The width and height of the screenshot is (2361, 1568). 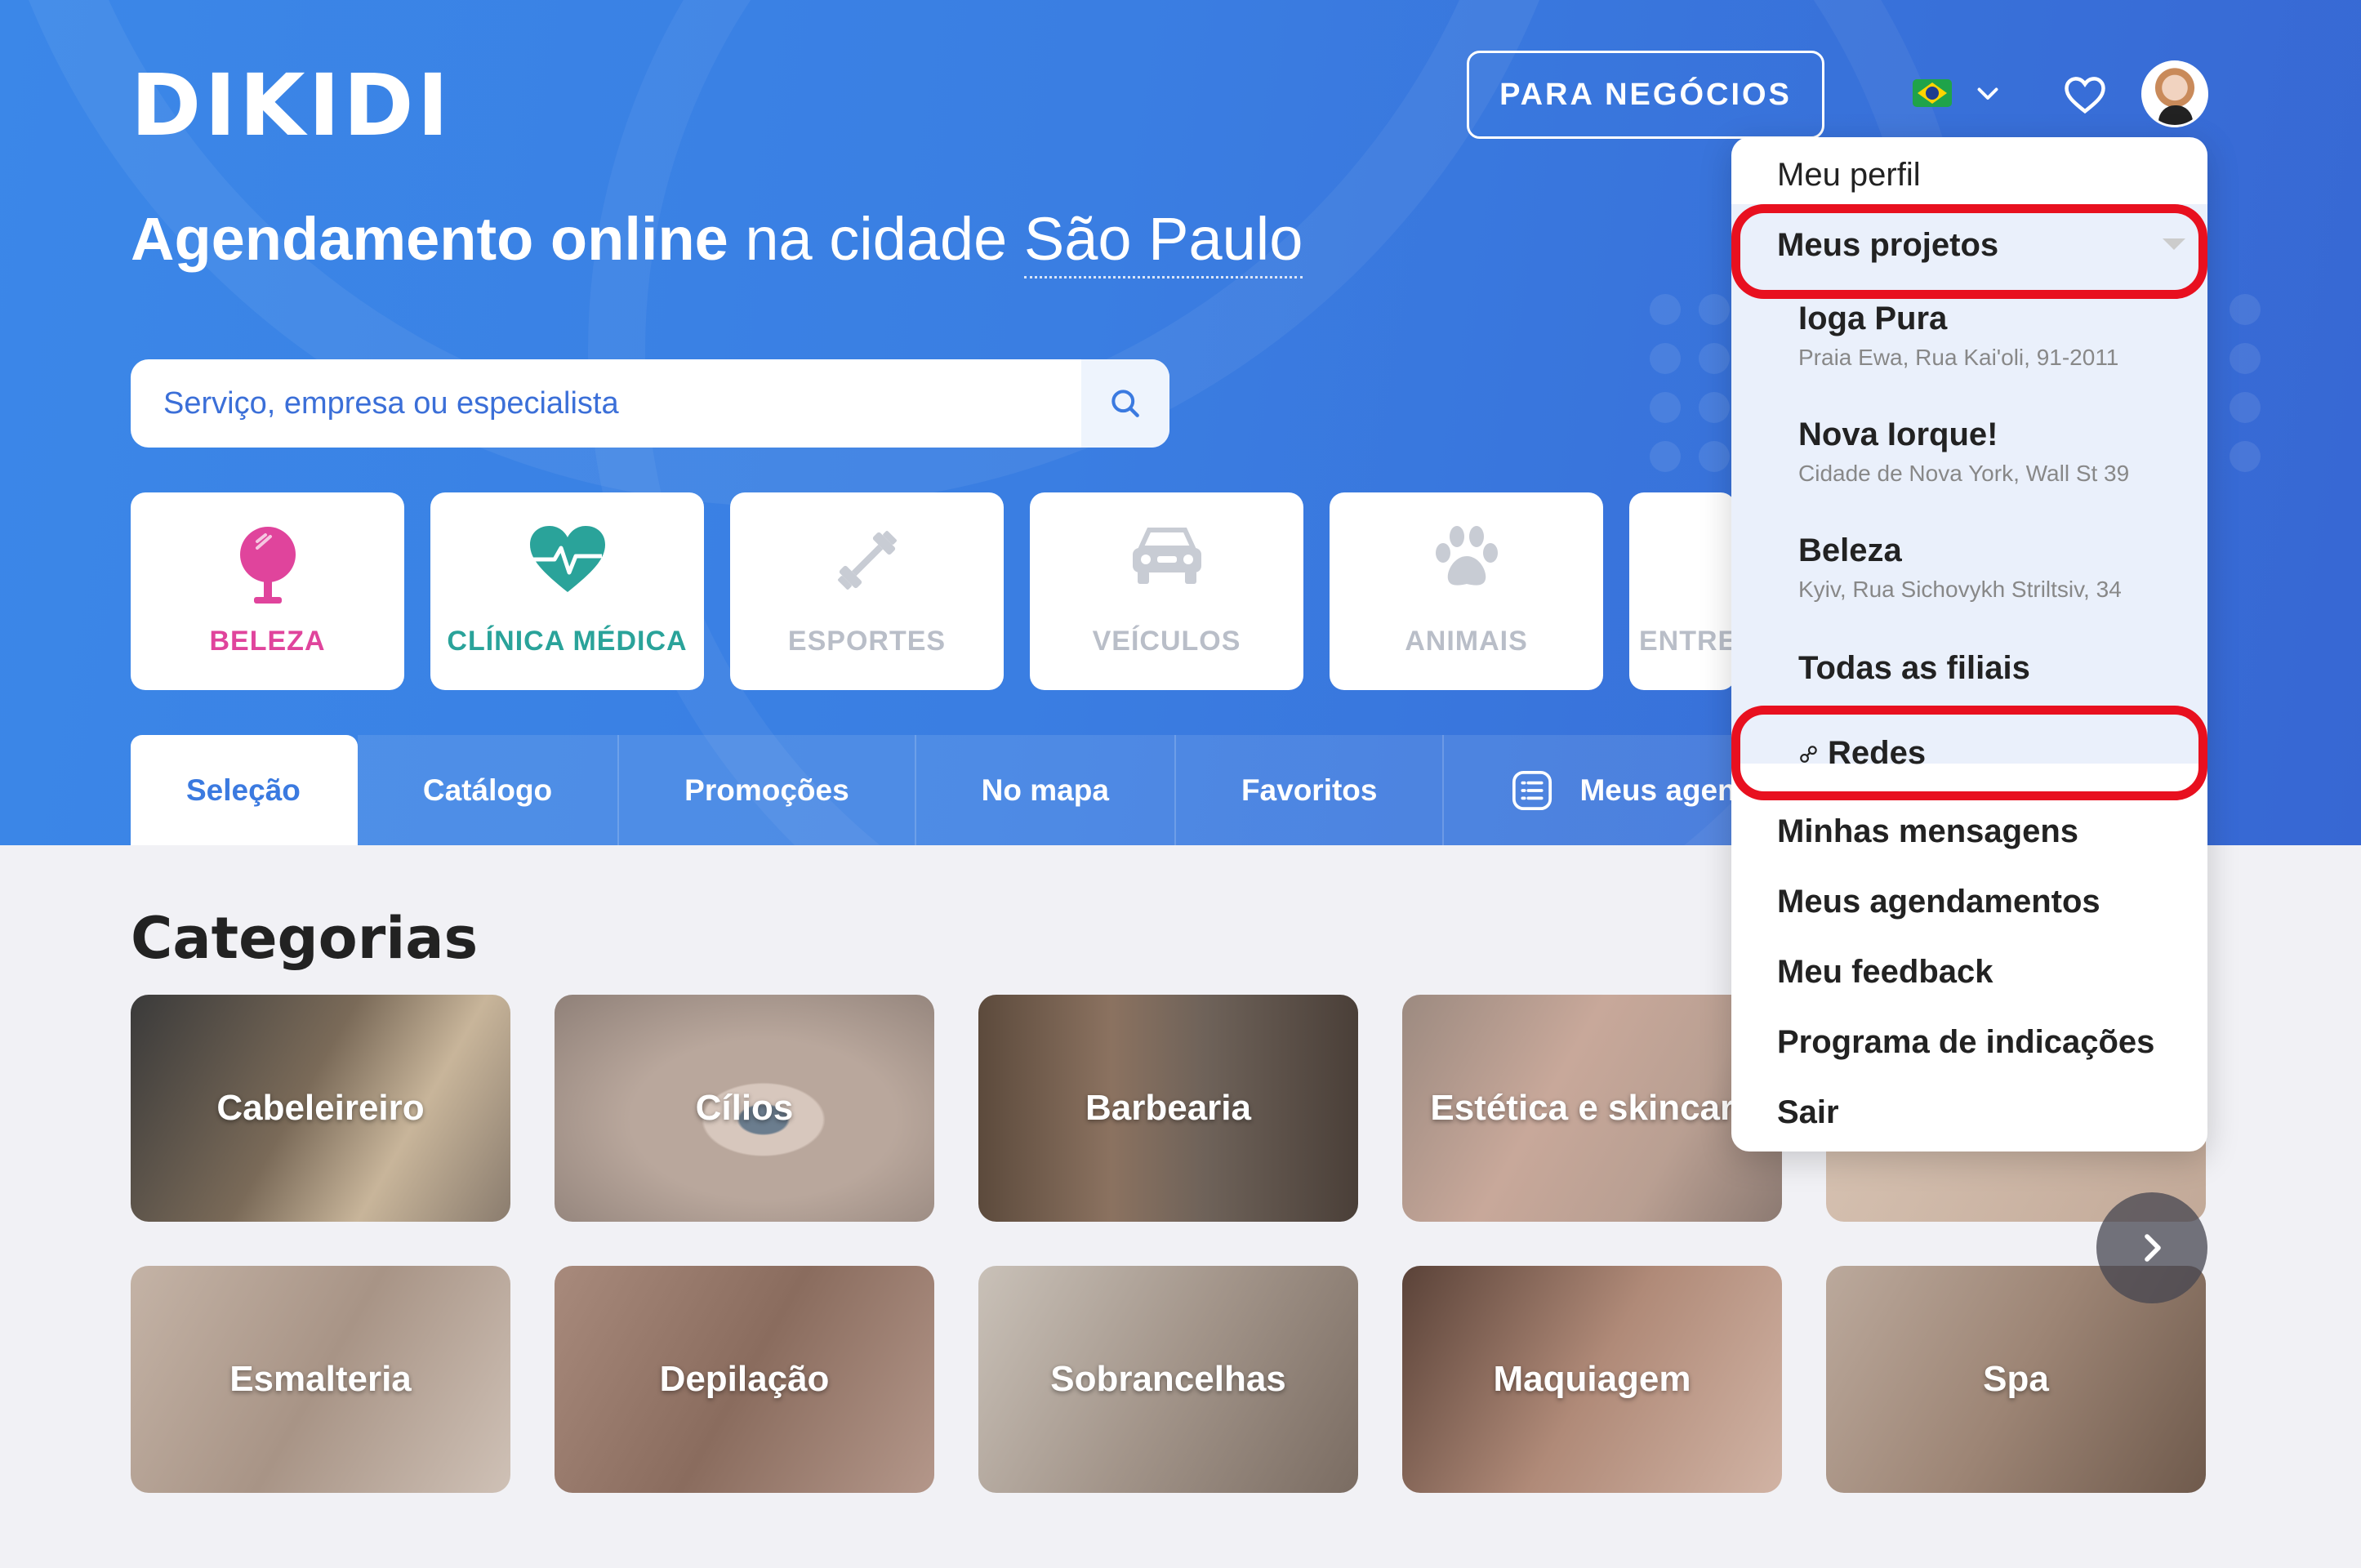 I want to click on city-selector: São Paulo, so click(x=1163, y=241).